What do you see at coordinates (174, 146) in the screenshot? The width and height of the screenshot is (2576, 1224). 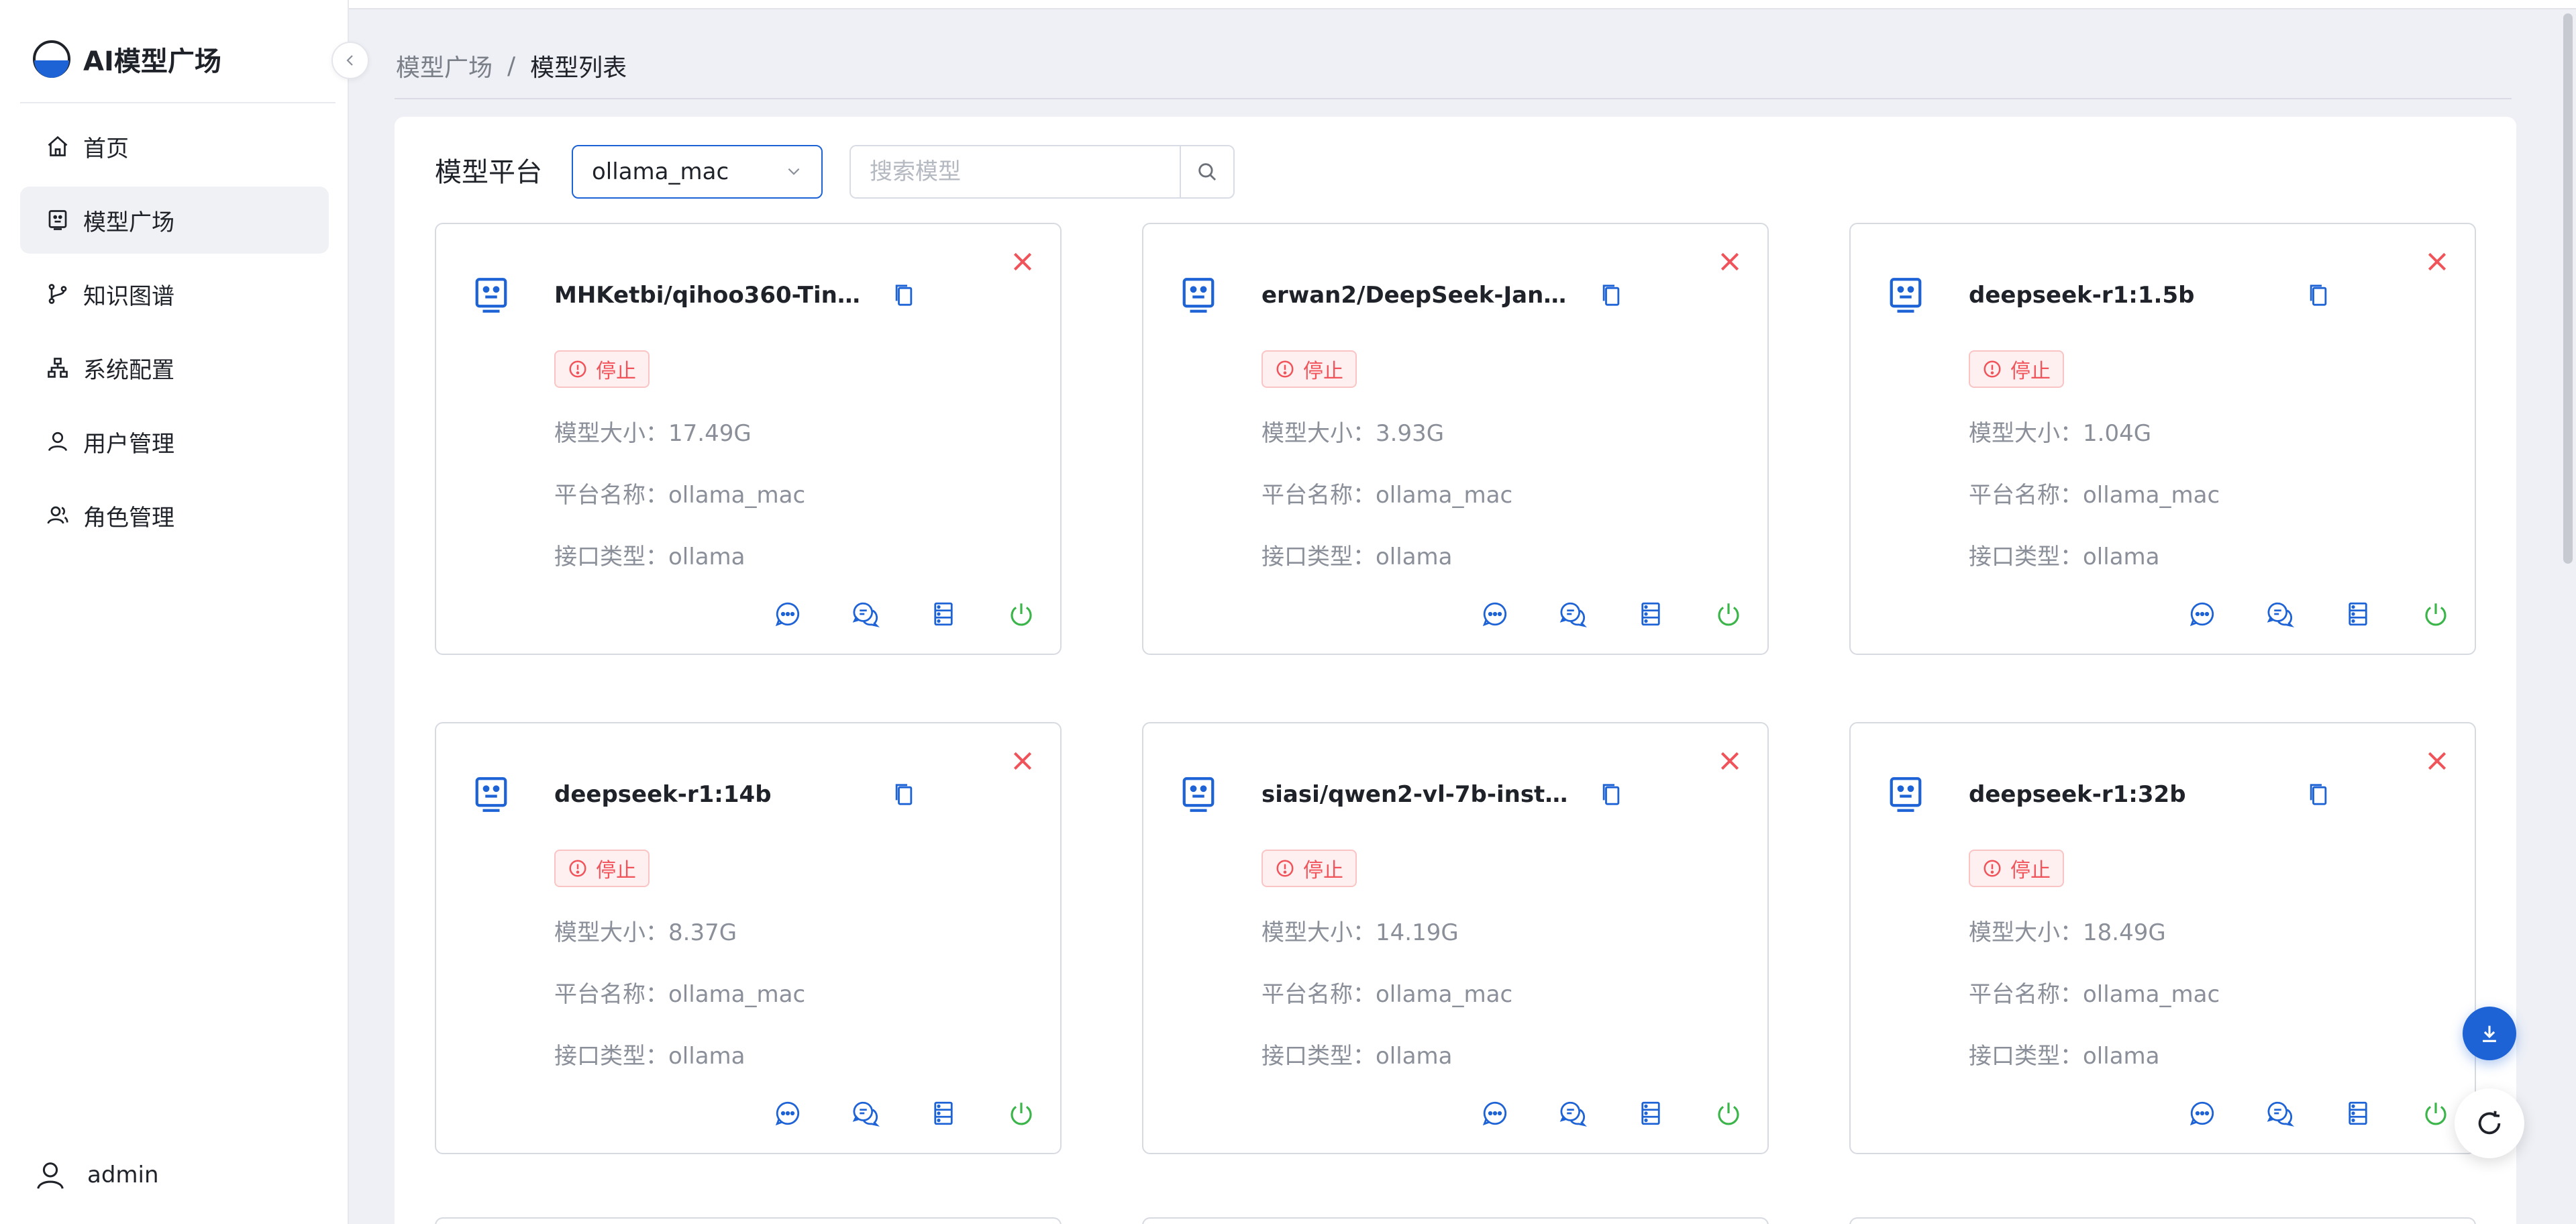 I see `sidebar-item-home: 首页` at bounding box center [174, 146].